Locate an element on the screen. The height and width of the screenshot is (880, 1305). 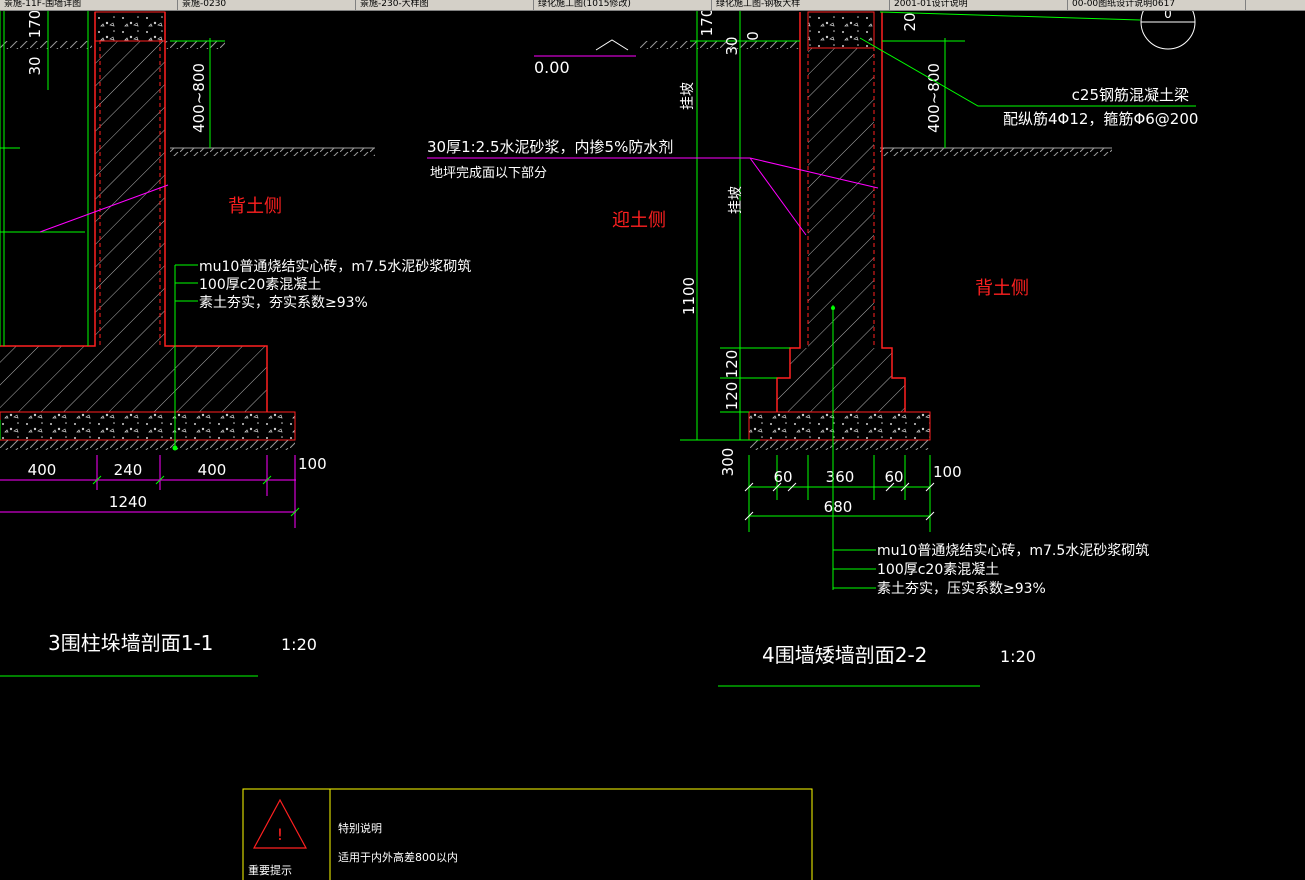
right-side-label-left: 迎土侧 is located at coordinates (639, 220).